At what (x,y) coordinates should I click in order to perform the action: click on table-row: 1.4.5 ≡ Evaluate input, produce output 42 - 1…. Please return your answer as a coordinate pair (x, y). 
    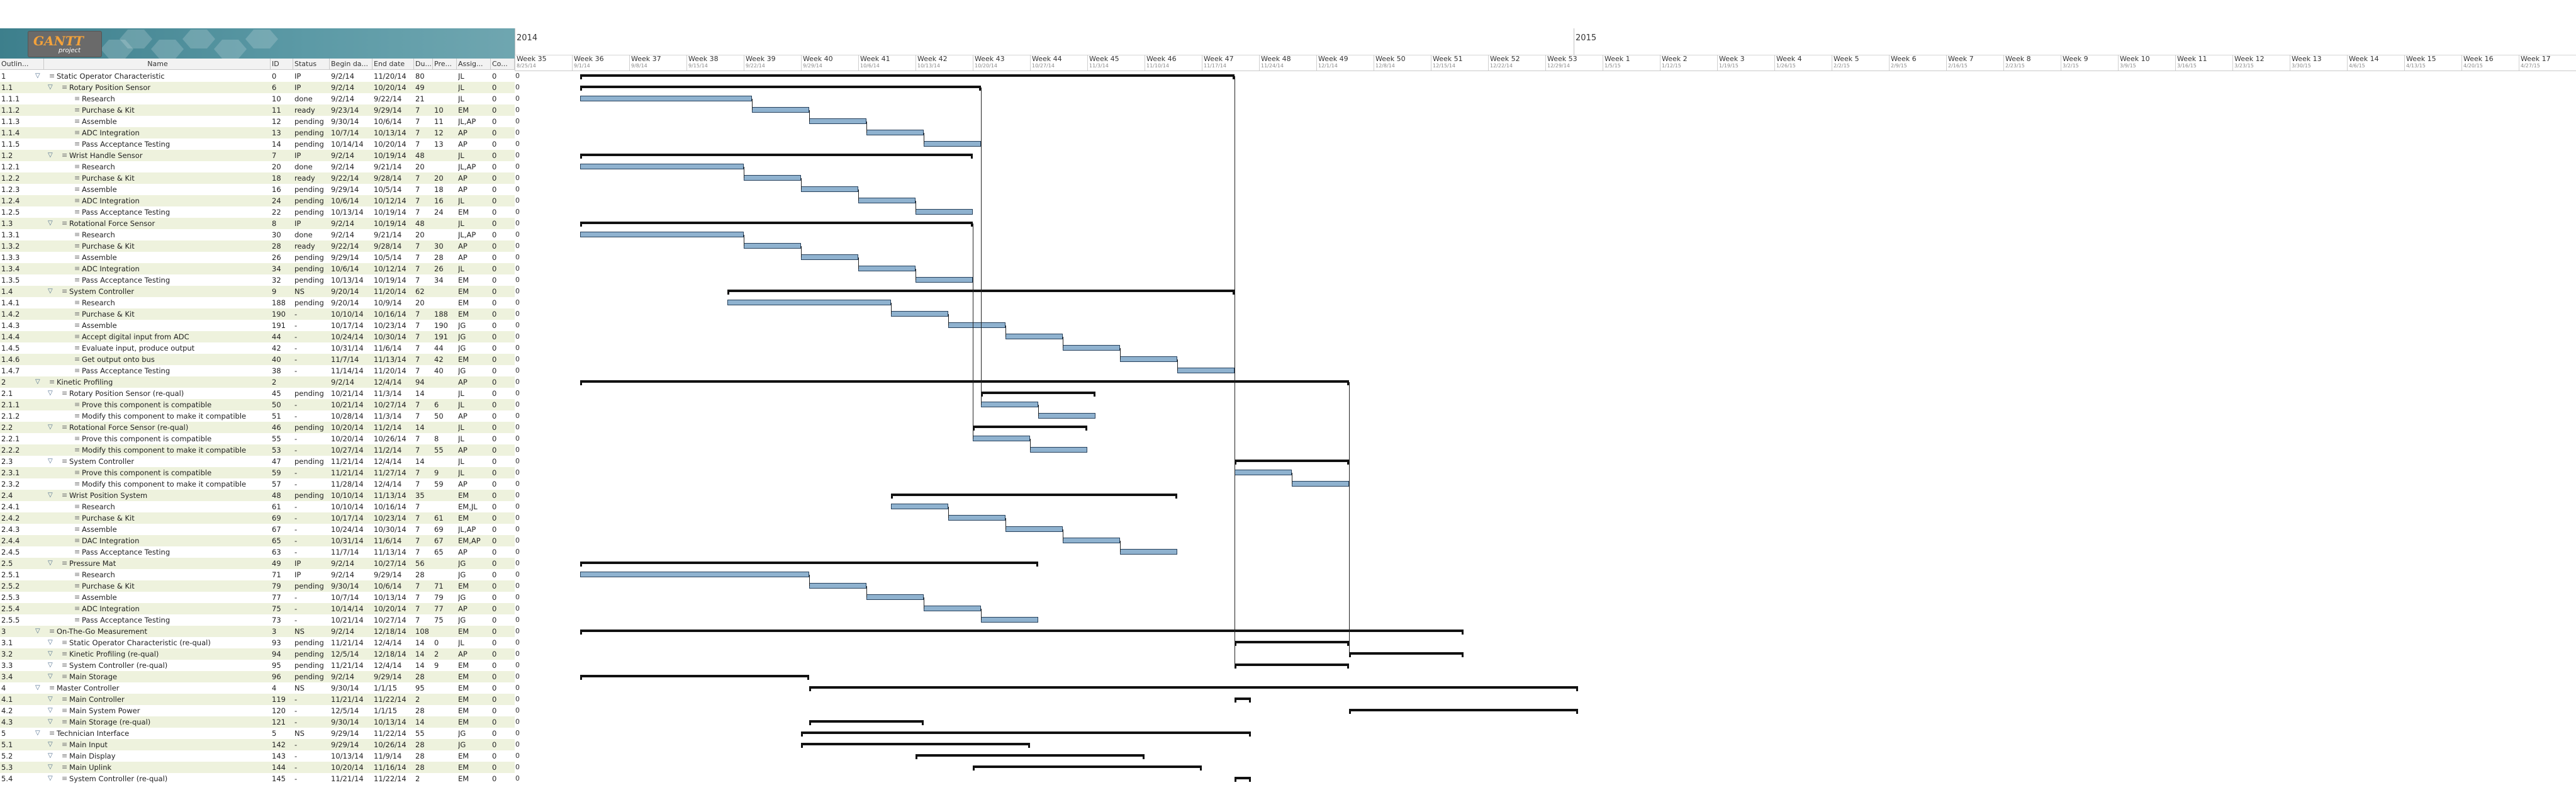
    Looking at the image, I should click on (257, 348).